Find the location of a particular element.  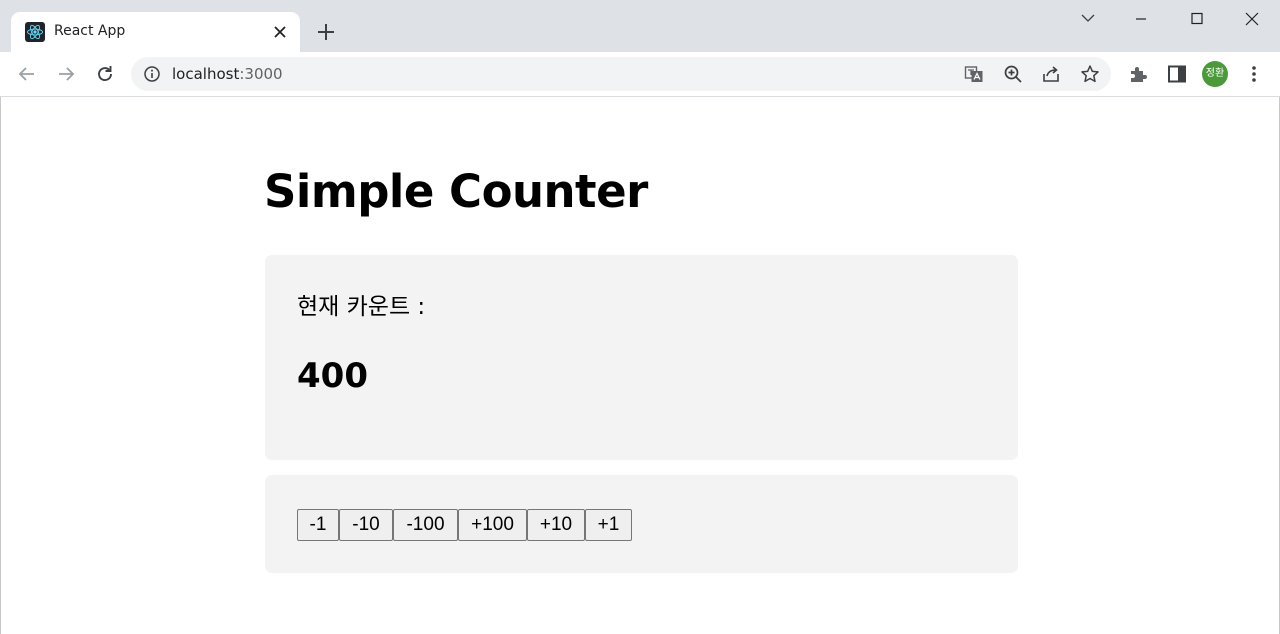

page-title: Simple Counter is located at coordinates (456, 191).